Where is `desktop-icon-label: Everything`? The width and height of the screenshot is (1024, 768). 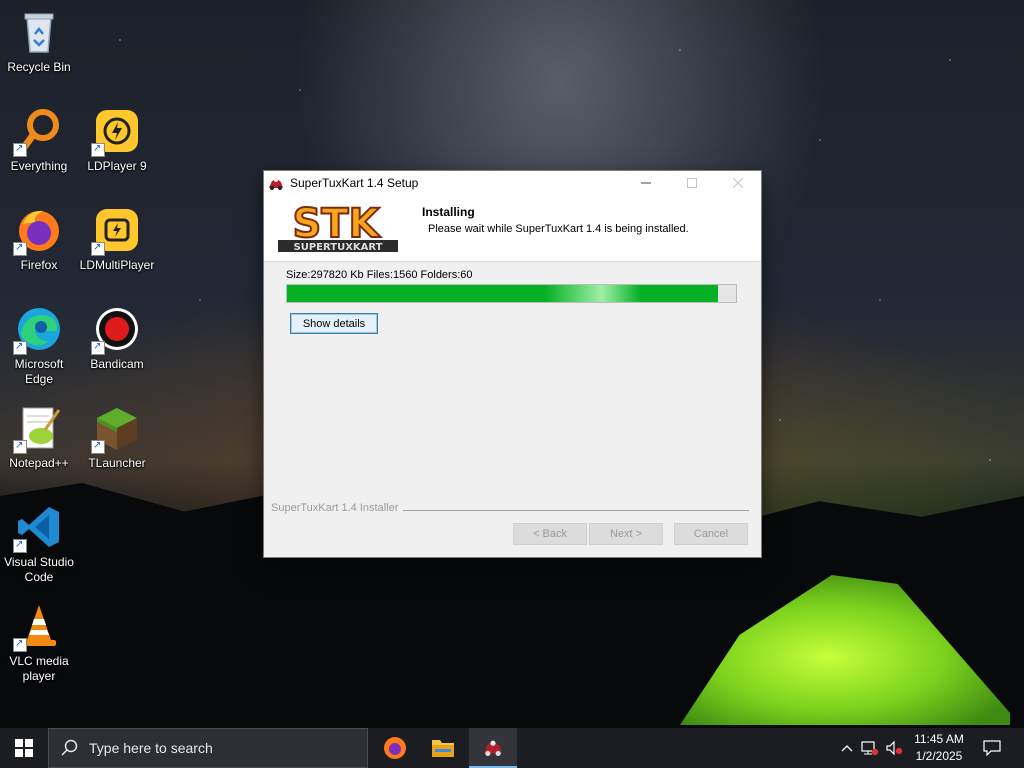
desktop-icon-label: Everything is located at coordinates (39, 166).